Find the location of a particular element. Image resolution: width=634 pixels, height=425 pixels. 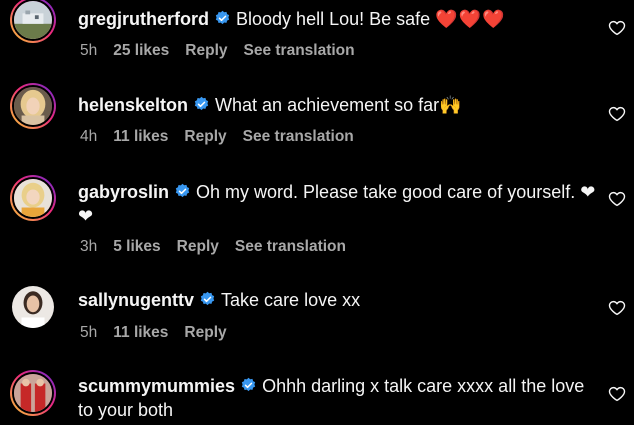

comment-text: What an achievement so far is located at coordinates (327, 105).